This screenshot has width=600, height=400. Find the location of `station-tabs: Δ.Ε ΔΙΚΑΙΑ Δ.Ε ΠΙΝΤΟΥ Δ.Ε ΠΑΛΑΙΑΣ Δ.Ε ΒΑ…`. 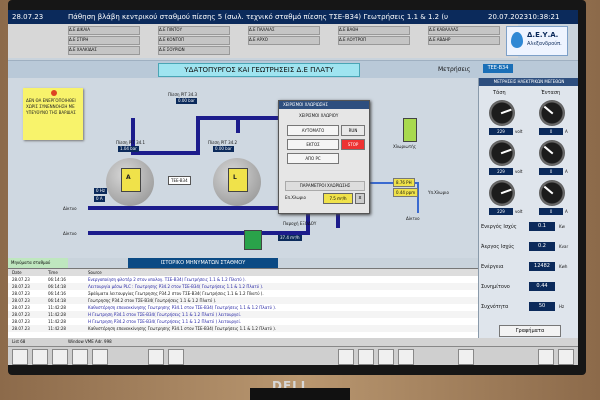

station-tabs: Δ.Ε ΔΙΚΑΙΑ Δ.Ε ΠΙΝΤΟΥ Δ.Ε ΠΑΛΑΙΑΣ Δ.Ε ΒΑ… is located at coordinates (263, 41).